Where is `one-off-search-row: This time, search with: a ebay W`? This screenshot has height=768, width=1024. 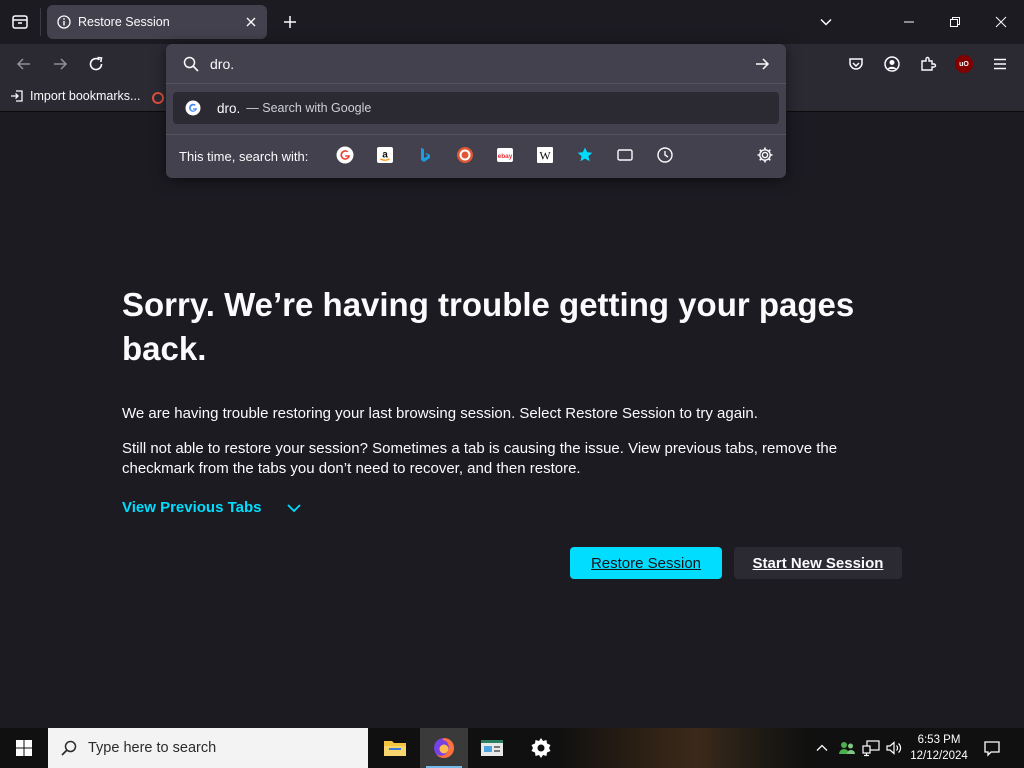 one-off-search-row: This time, search with: a ebay W is located at coordinates (476, 154).